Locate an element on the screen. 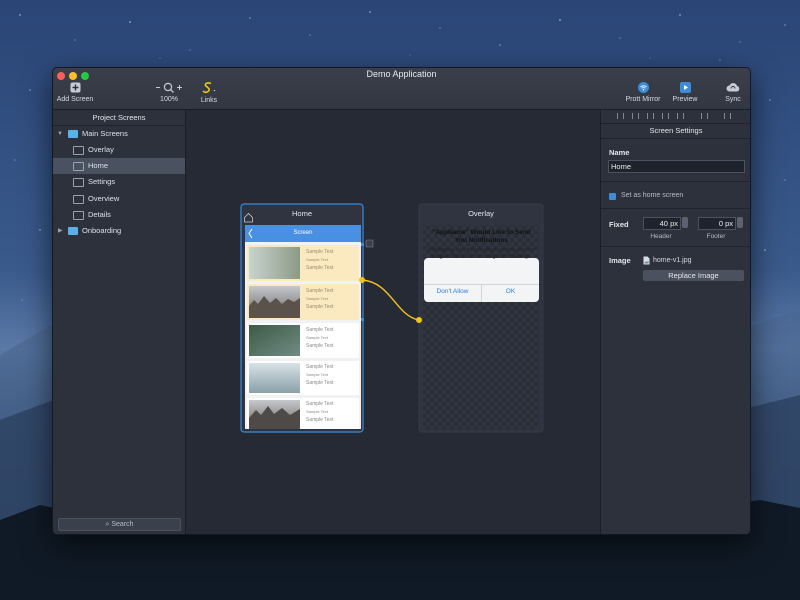 This screenshot has width=800, height=600. screen-name-field: Home is located at coordinates (676, 166).